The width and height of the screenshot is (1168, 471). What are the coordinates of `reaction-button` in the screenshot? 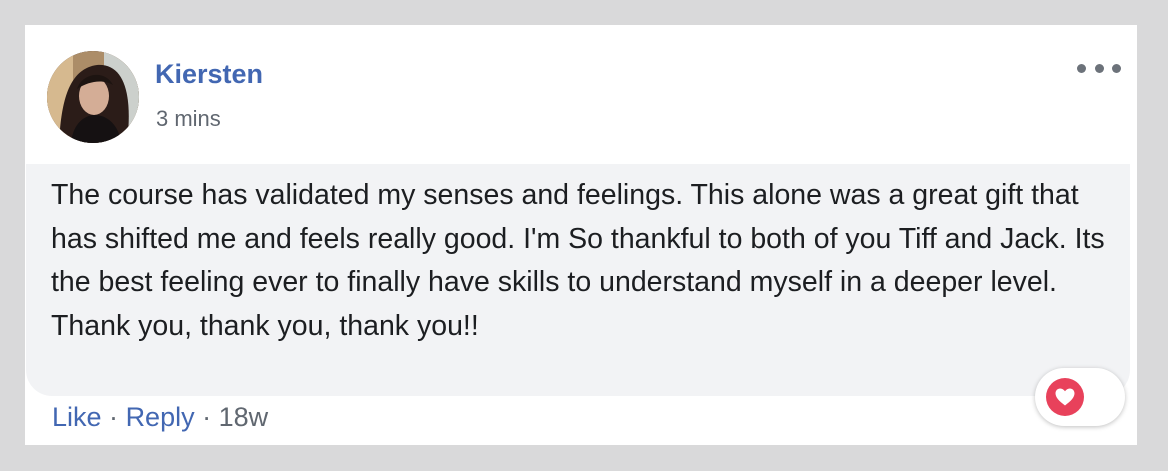 It's located at (1080, 397).